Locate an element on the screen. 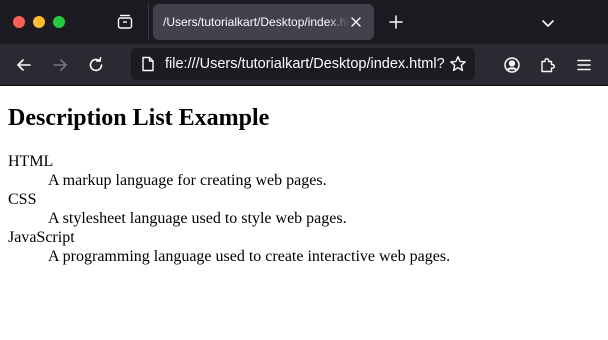 This screenshot has width=608, height=340. new-tab-icon is located at coordinates (396, 22).